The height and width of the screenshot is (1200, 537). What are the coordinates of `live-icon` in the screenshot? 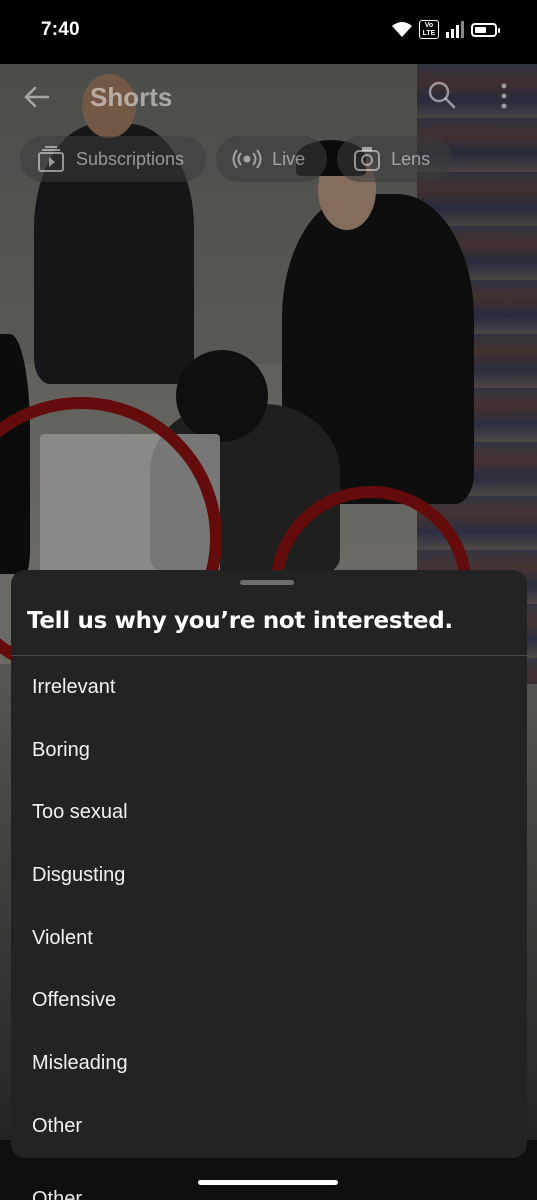 It's located at (247, 159).